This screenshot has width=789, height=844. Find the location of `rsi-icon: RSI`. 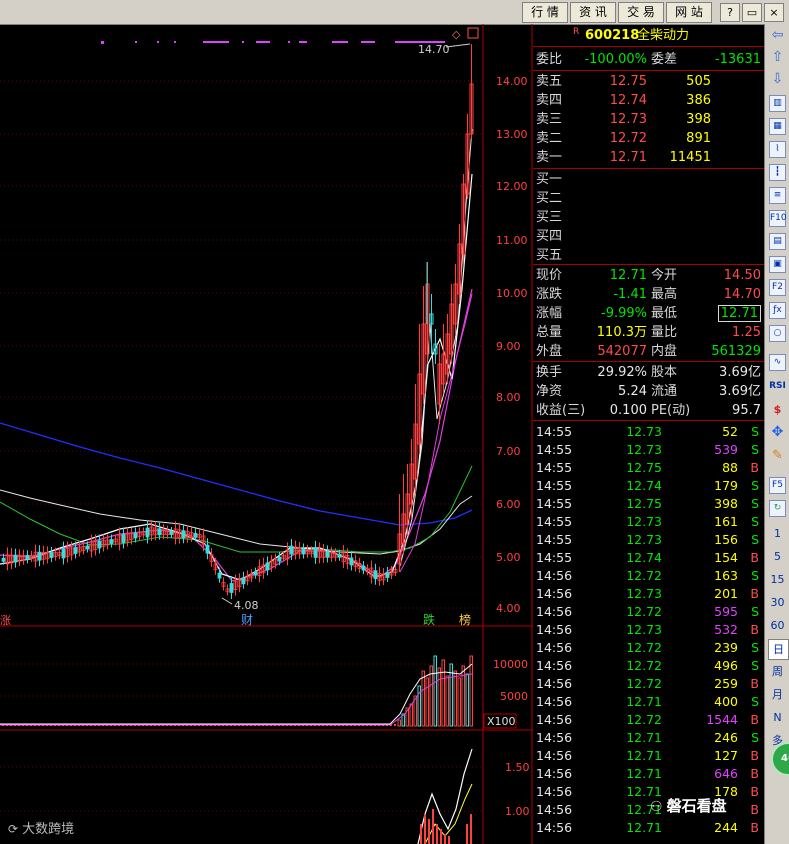

rsi-icon: RSI is located at coordinates (777, 386).